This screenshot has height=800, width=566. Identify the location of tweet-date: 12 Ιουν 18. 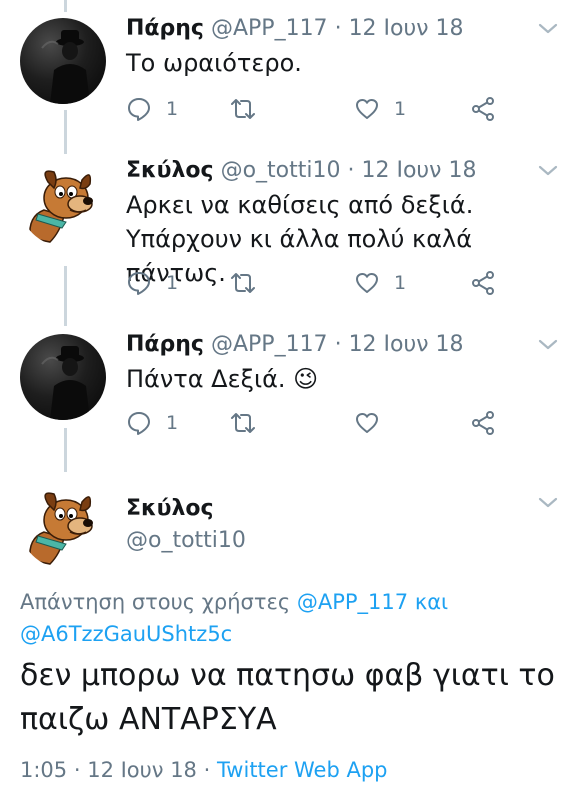
(142, 770).